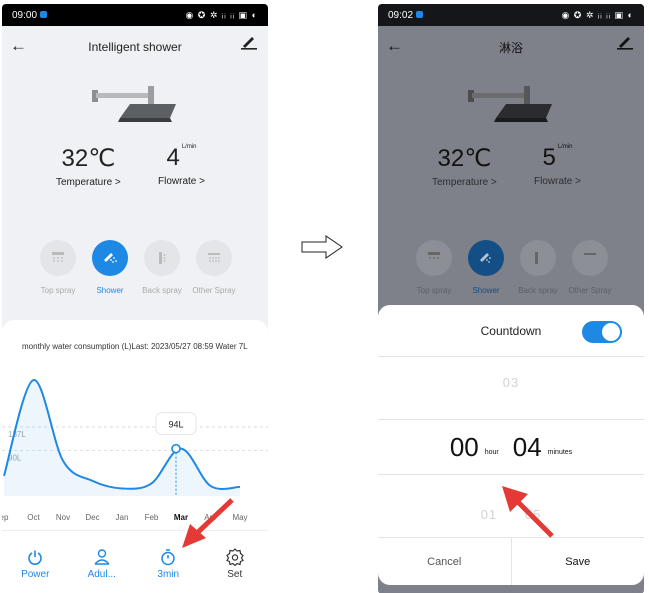  I want to click on power-icon, so click(35, 557).